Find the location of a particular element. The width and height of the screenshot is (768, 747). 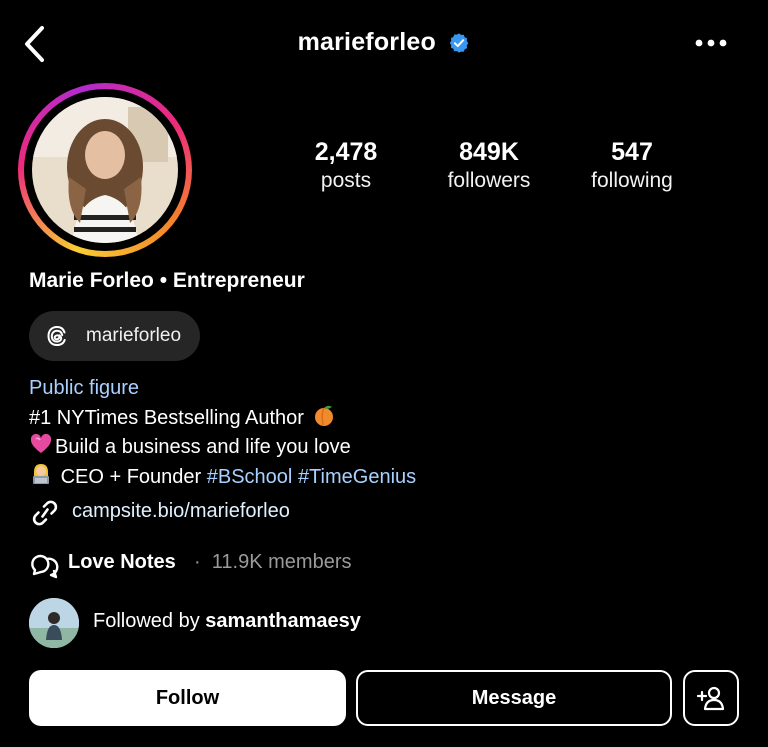

stat-followers: 849K followers is located at coordinates (489, 166).